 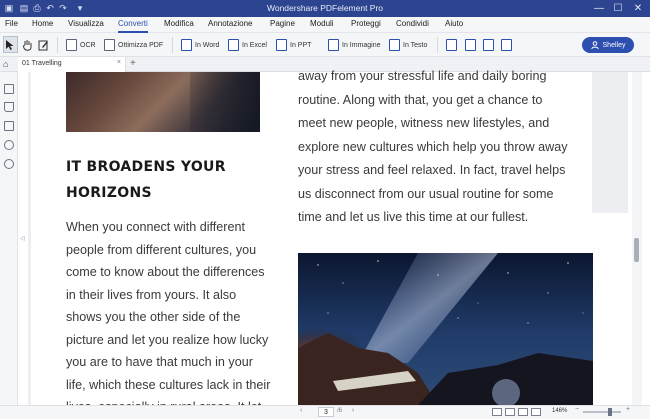 What do you see at coordinates (22, 238) in the screenshot?
I see `collapse-panel-icon: ◁` at bounding box center [22, 238].